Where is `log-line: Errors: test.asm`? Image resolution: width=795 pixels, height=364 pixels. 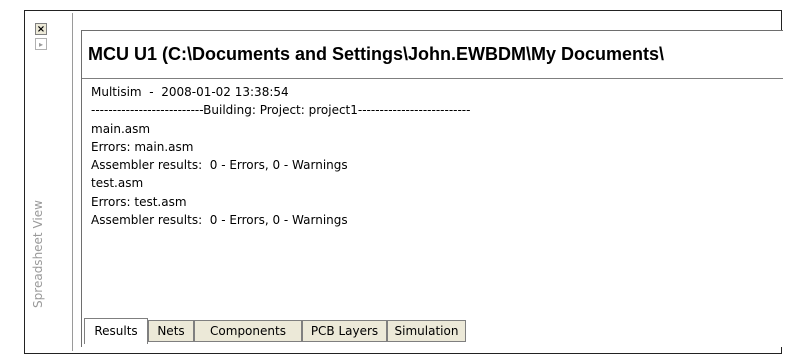 log-line: Errors: test.asm is located at coordinates (139, 201).